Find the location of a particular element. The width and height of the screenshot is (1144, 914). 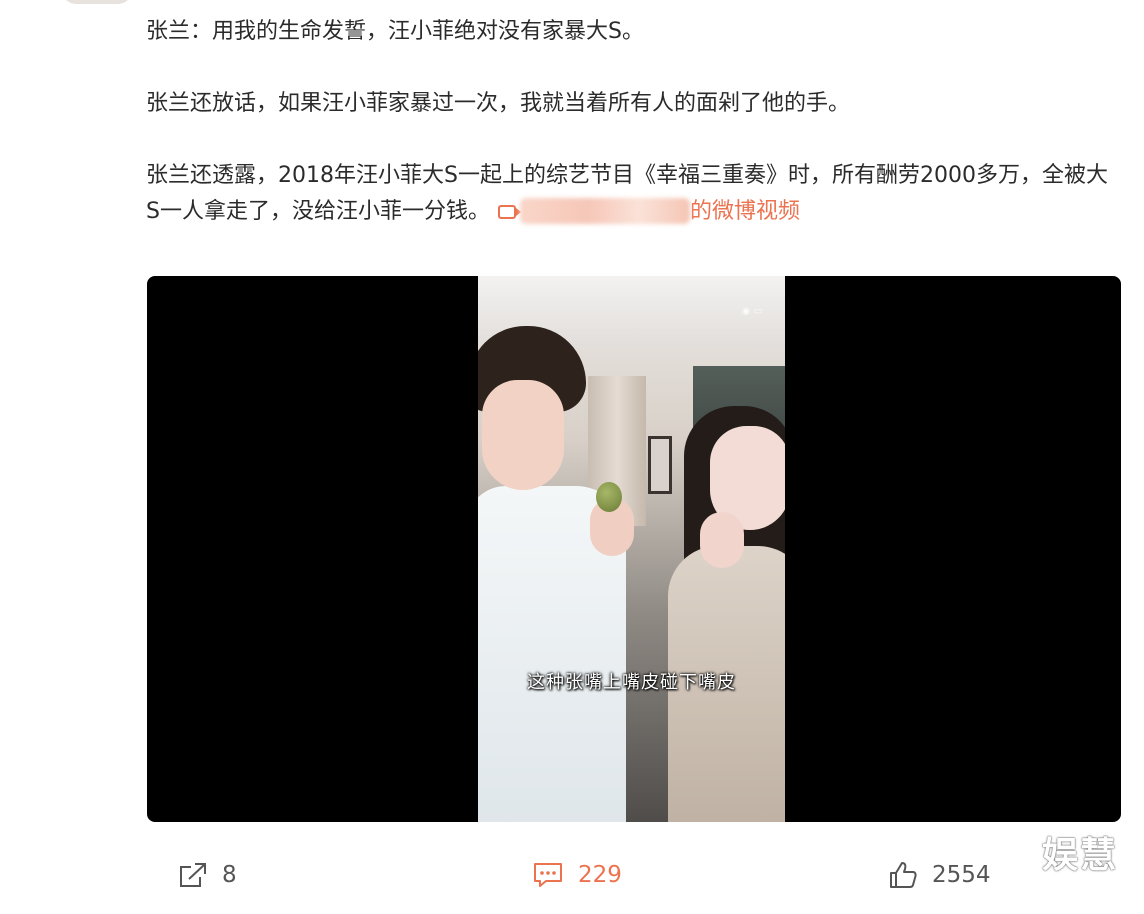

share-icon is located at coordinates (193, 875).